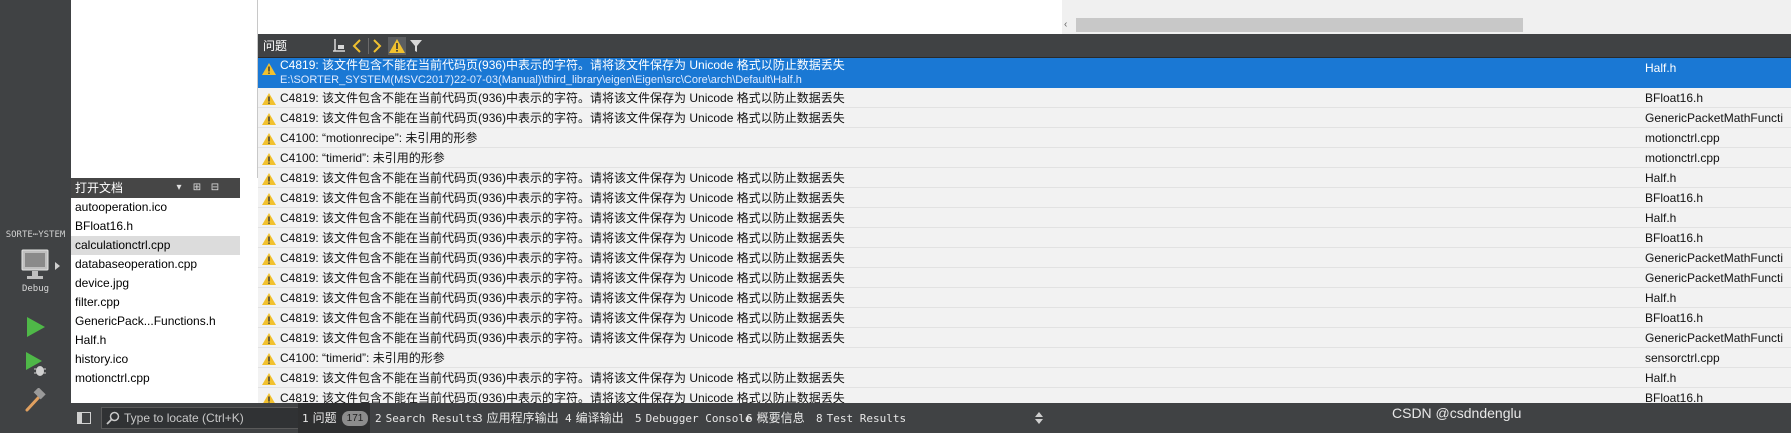 Image resolution: width=1791 pixels, height=433 pixels. Describe the element at coordinates (197, 188) in the screenshot. I see `split-icon: ⊞` at that location.